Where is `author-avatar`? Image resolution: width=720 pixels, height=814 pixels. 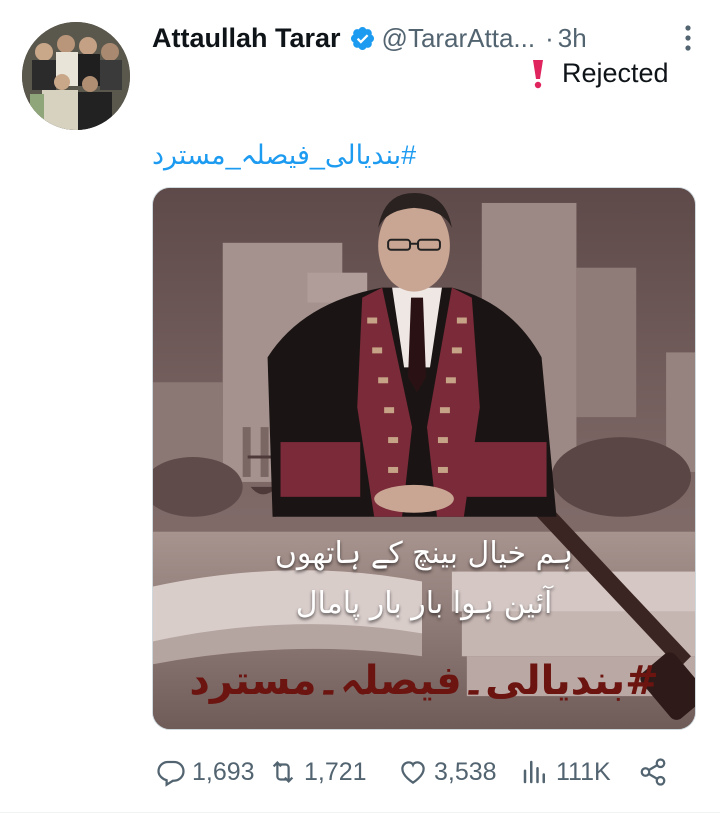 author-avatar is located at coordinates (76, 76).